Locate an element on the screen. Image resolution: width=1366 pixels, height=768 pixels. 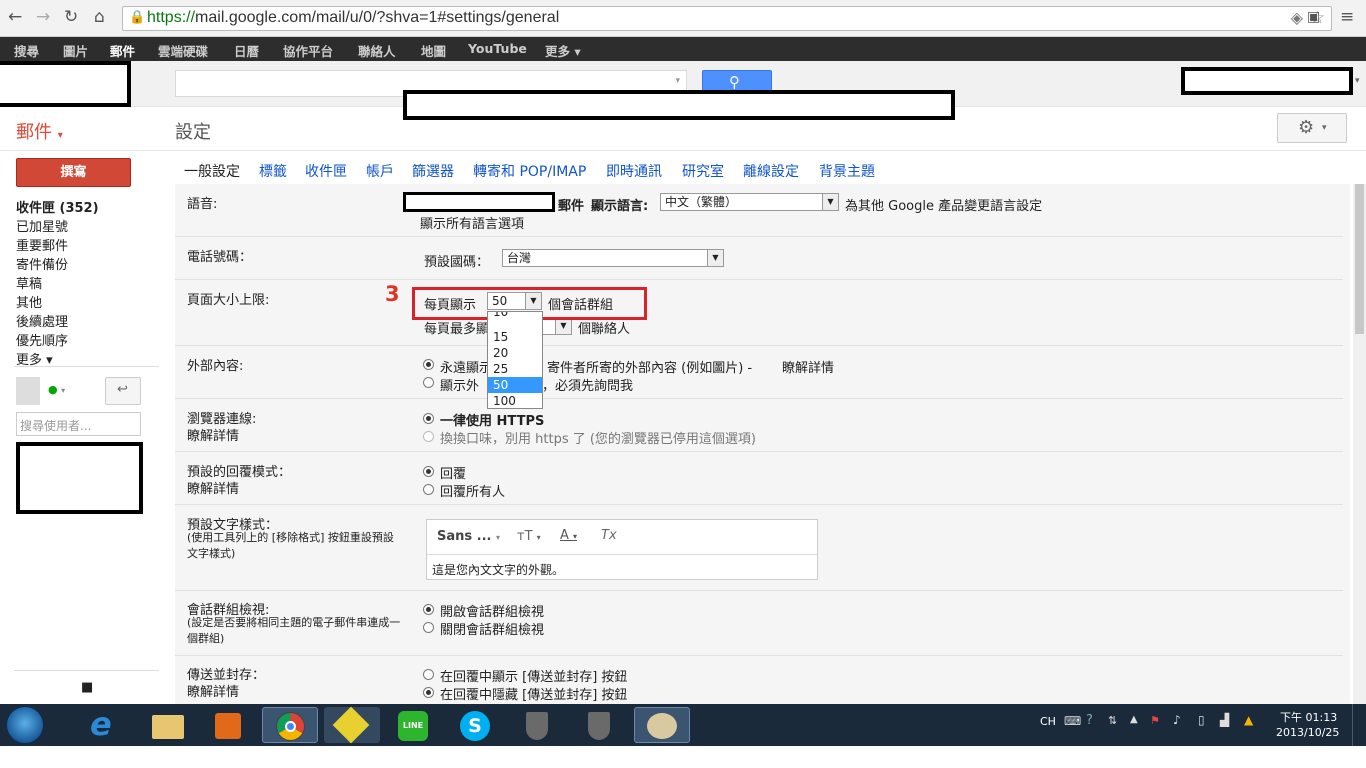
gbar-sites: 協作平台 is located at coordinates (308, 50).